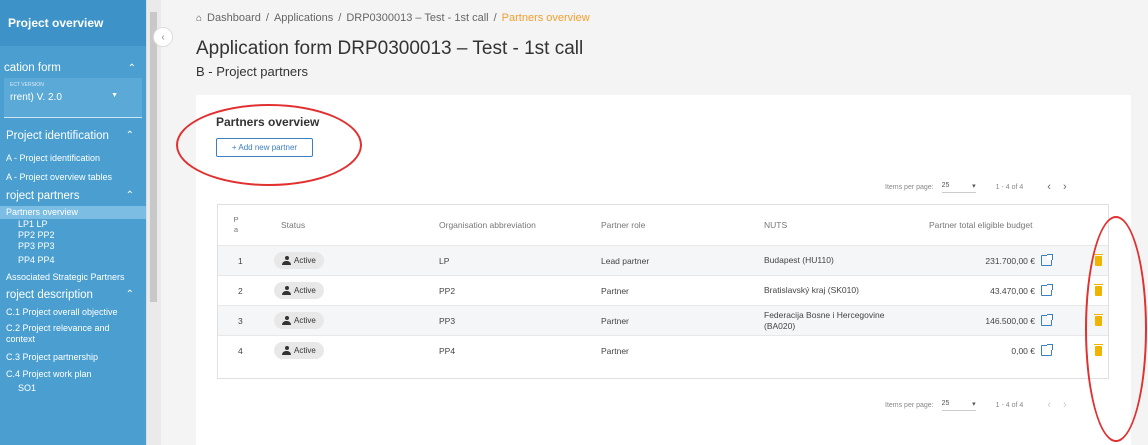  I want to click on sidebar-item-a: A - Project identification, so click(73, 158).